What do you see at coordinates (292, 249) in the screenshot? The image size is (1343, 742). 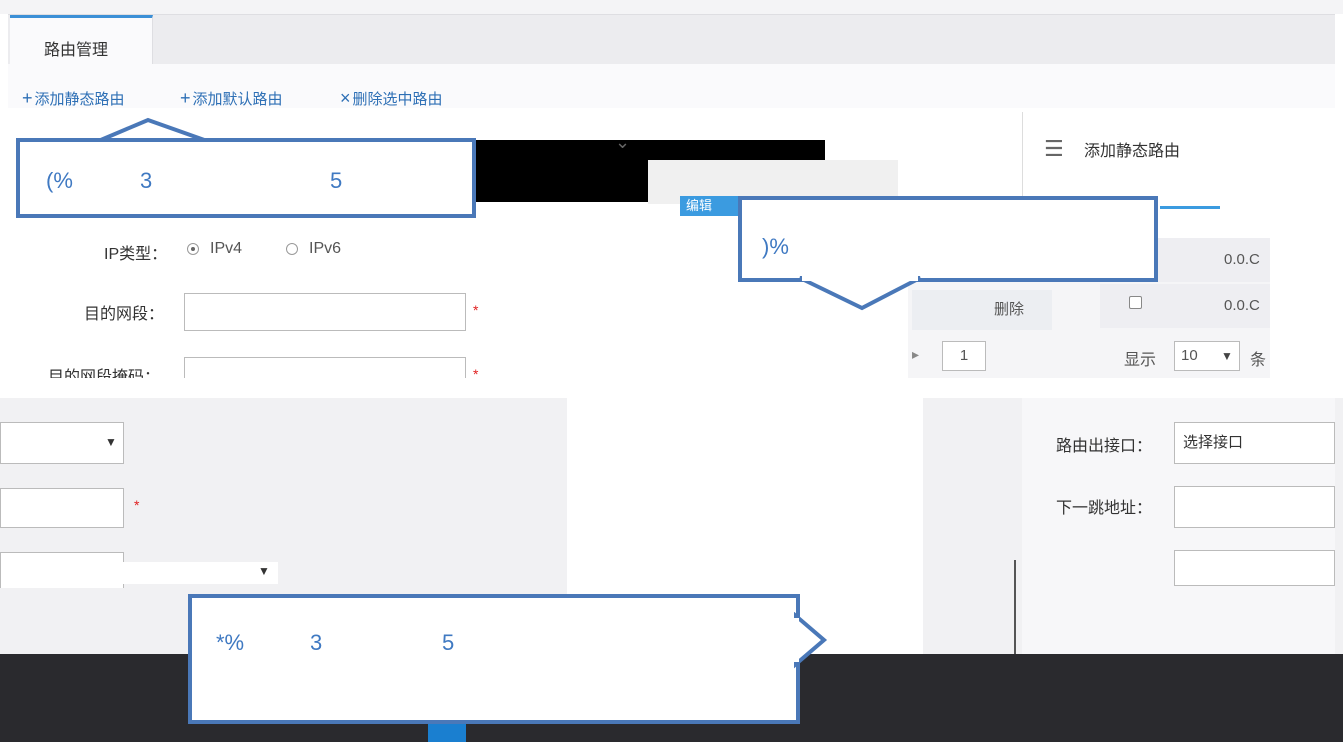 I see `radio-ipv6` at bounding box center [292, 249].